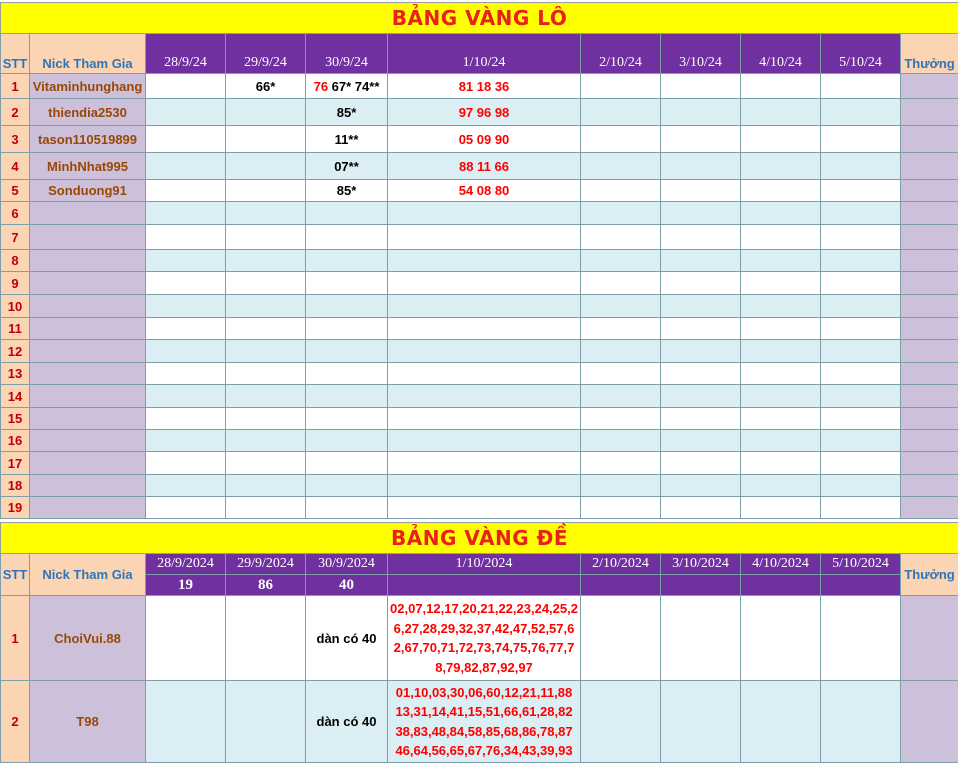 The width and height of the screenshot is (958, 764). What do you see at coordinates (484, 139) in the screenshot?
I see `lo-cell: 05 09 90` at bounding box center [484, 139].